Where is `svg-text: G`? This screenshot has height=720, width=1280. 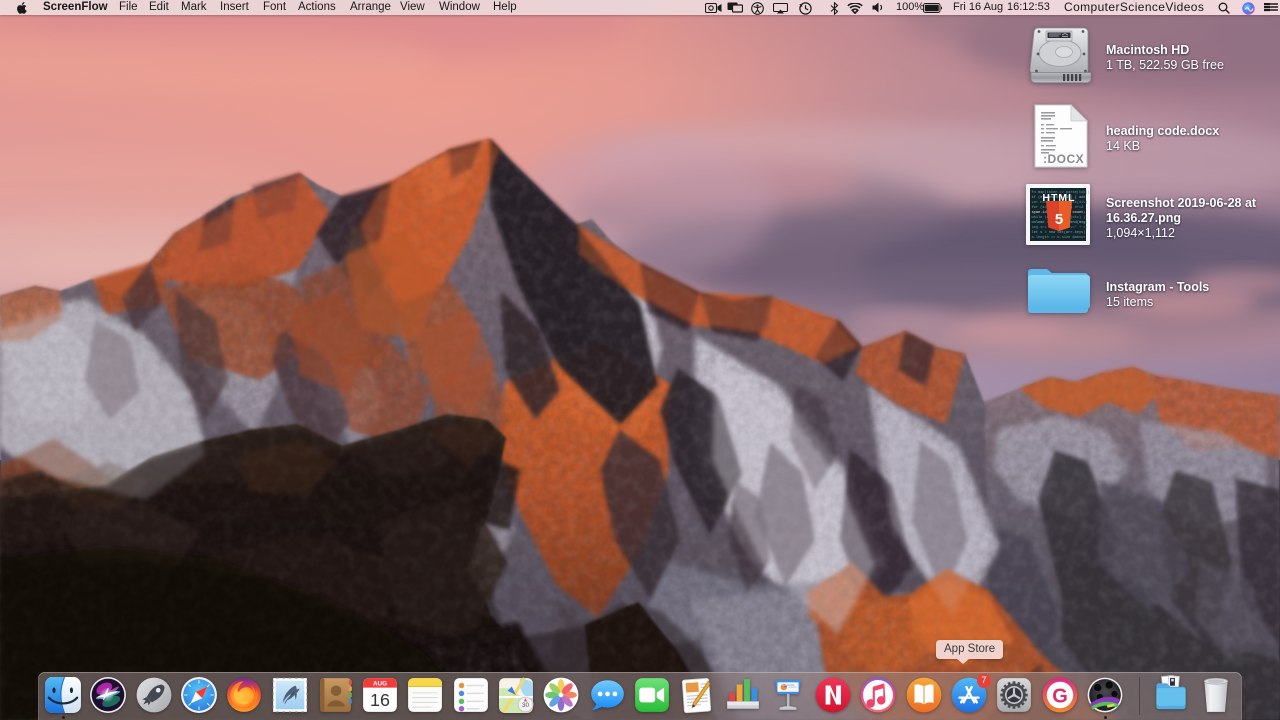 svg-text: G is located at coordinates (1060, 696).